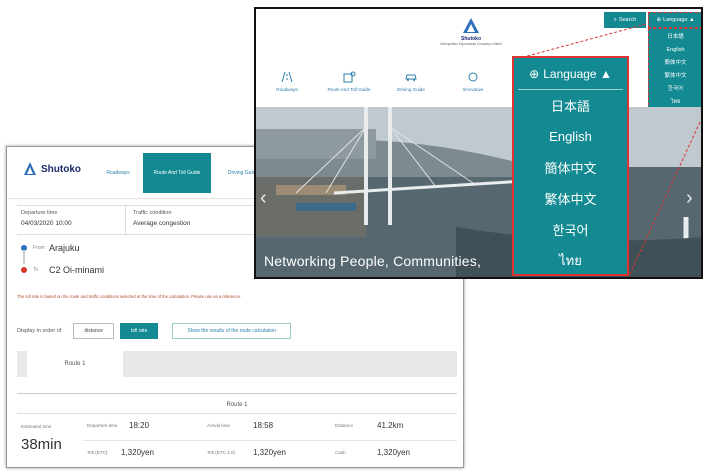 The image size is (703, 471). I want to click on language-option-zh-hant: 繁体中文, so click(570, 198).